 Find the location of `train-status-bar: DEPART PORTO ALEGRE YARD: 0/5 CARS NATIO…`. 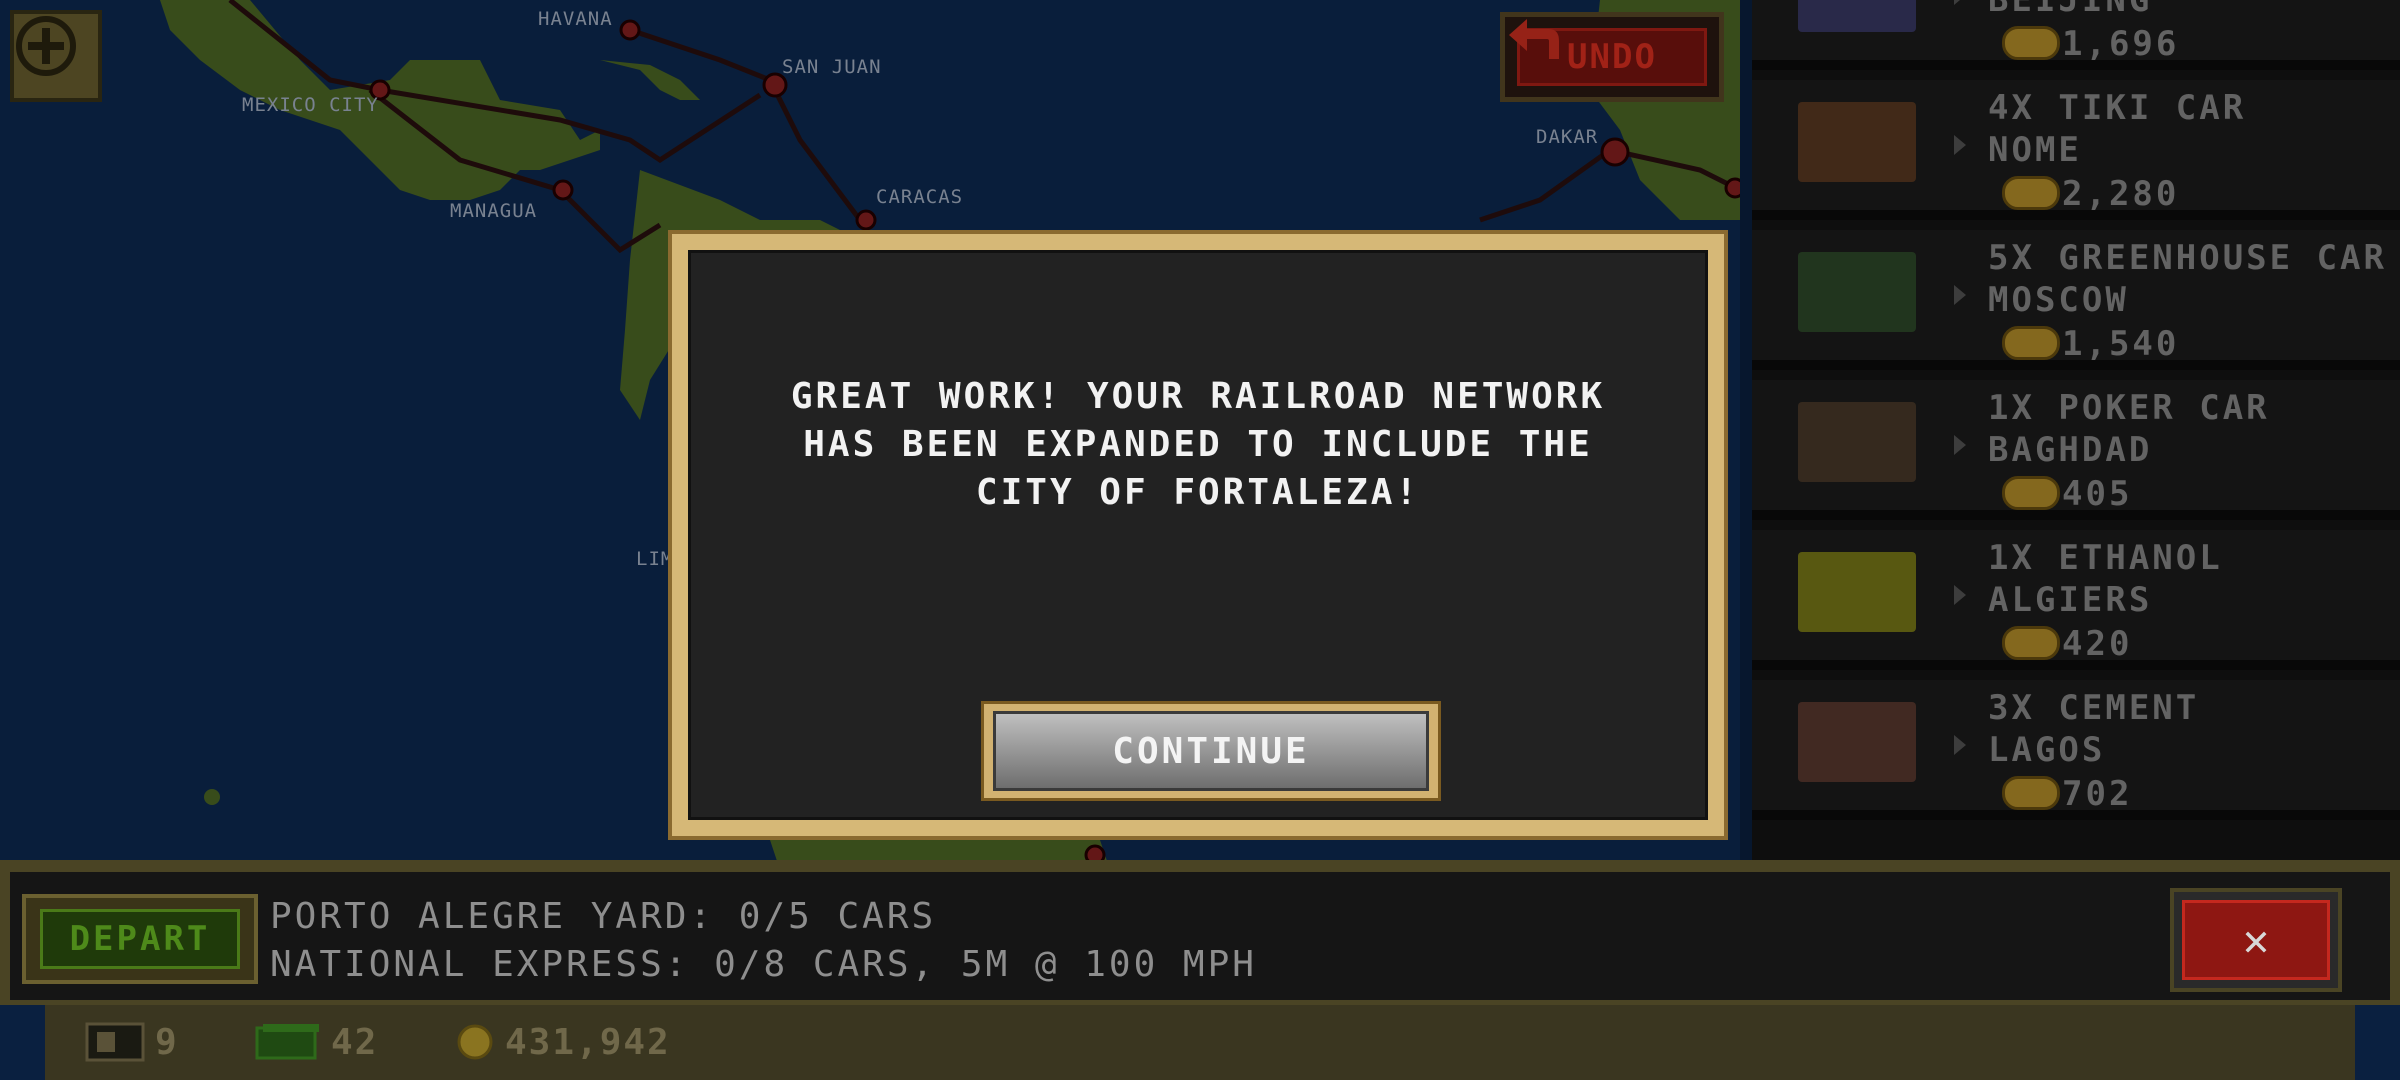

train-status-bar: DEPART PORTO ALEGRE YARD: 0/5 CARS NATIO… is located at coordinates (1200, 932).